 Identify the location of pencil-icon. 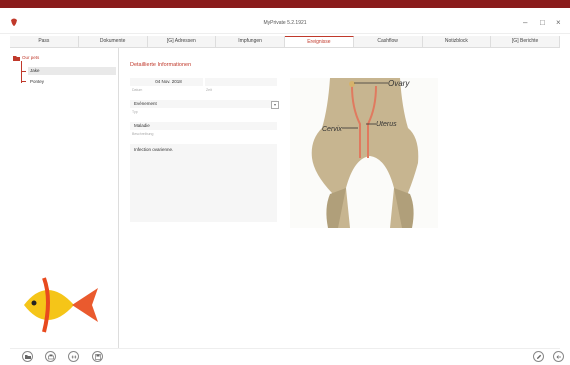
(538, 356).